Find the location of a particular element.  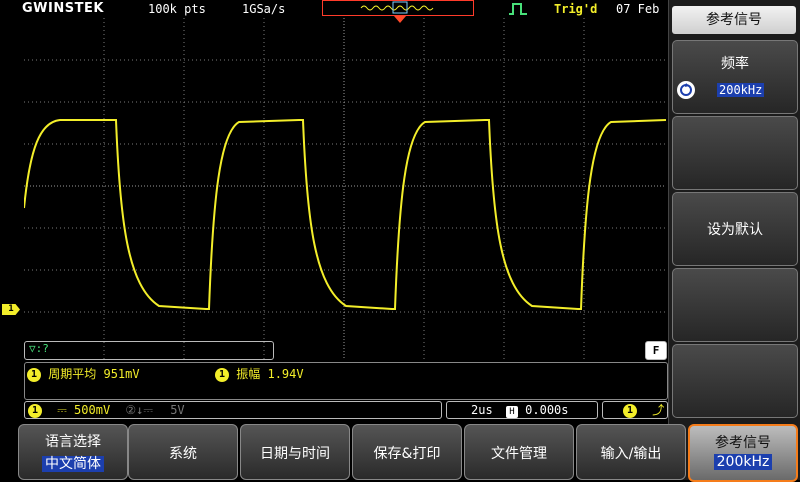

record-length: 100k pts is located at coordinates (177, 9).